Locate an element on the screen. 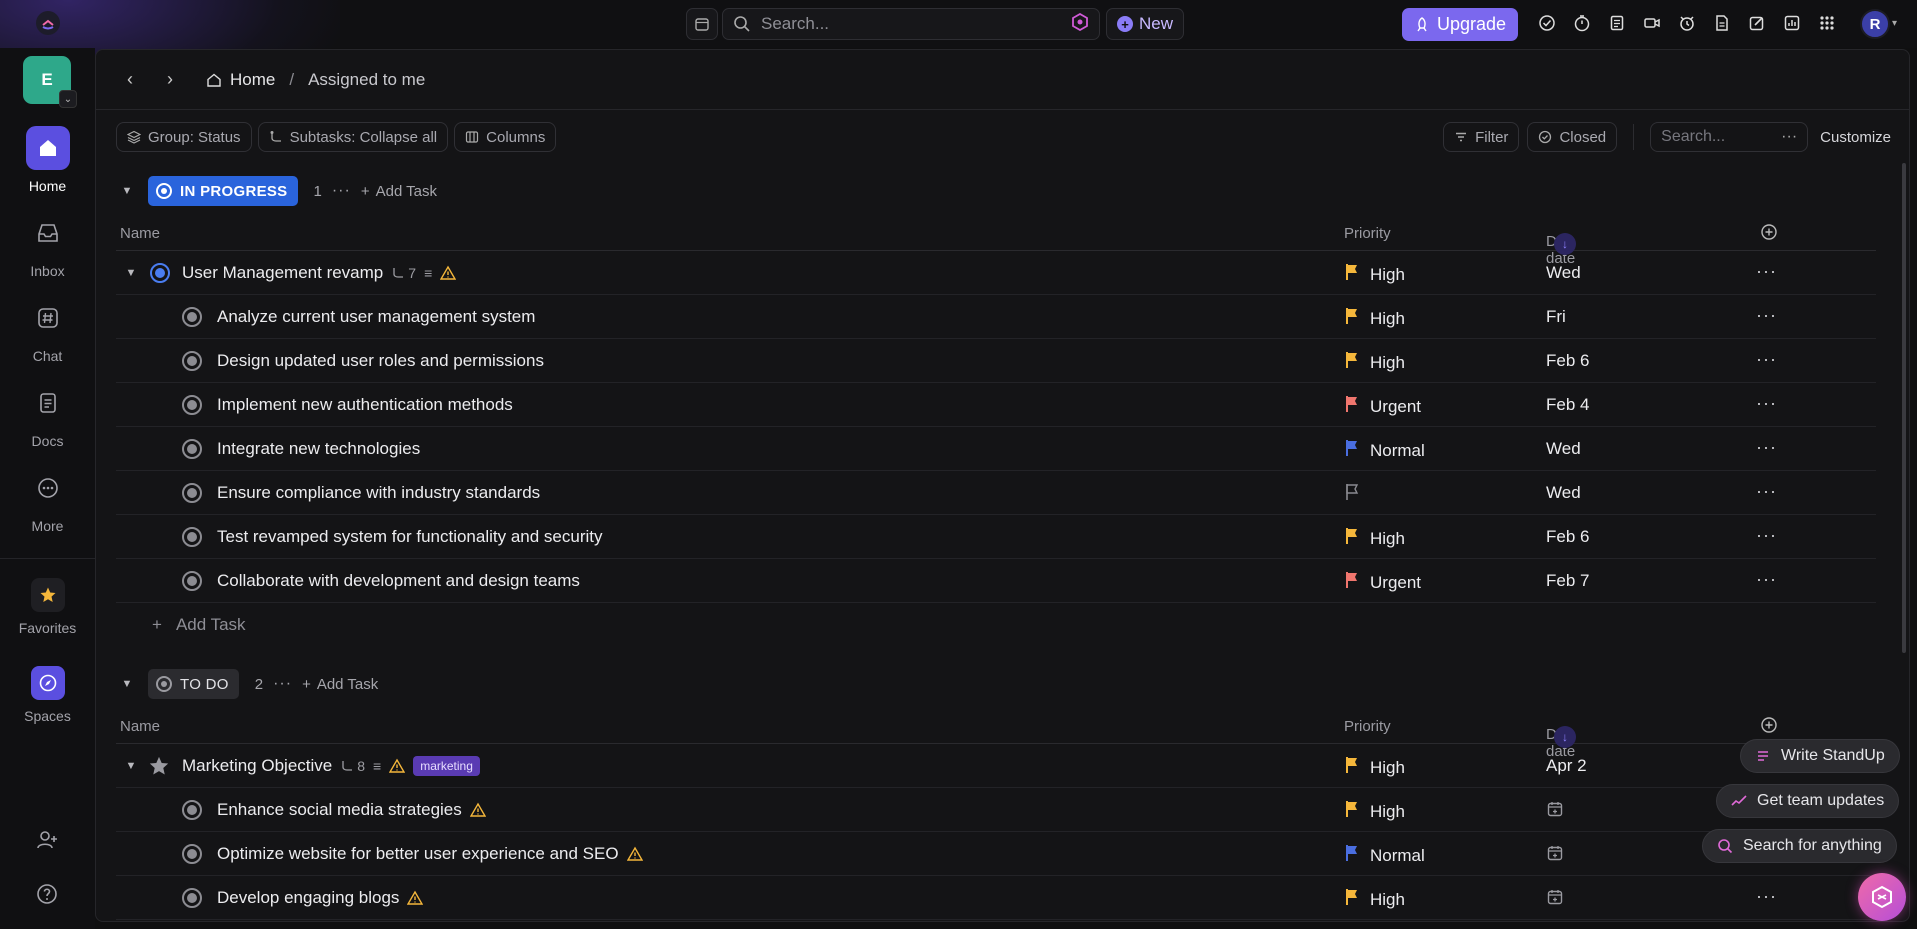  group-more-icon: ··· is located at coordinates (282, 684).